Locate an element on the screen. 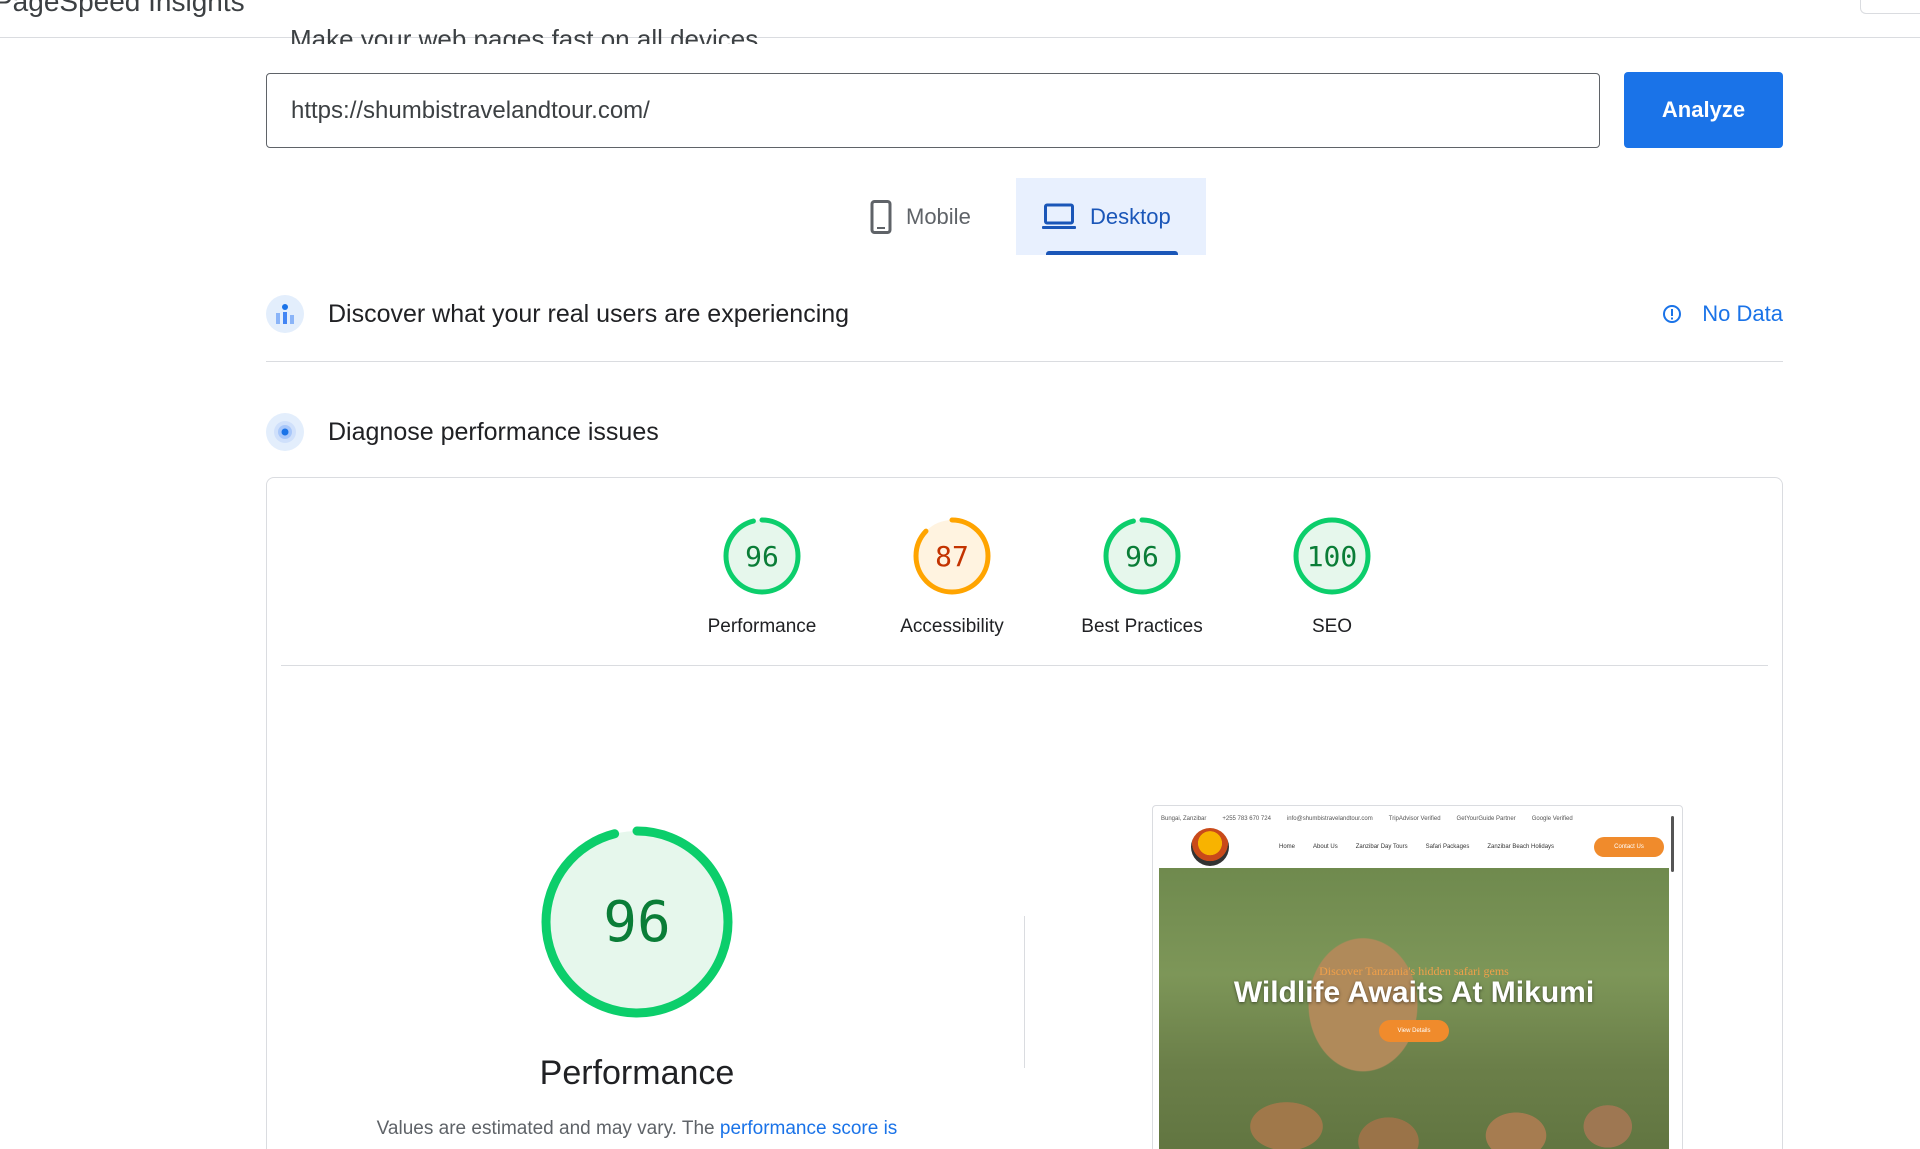 The width and height of the screenshot is (1920, 1149). section-divider is located at coordinates (1024, 361).